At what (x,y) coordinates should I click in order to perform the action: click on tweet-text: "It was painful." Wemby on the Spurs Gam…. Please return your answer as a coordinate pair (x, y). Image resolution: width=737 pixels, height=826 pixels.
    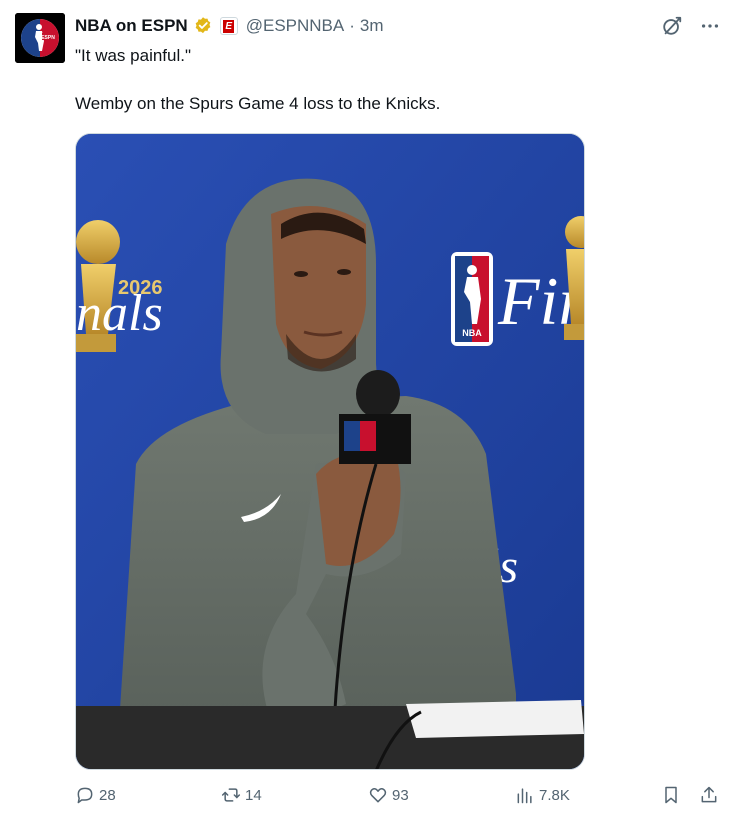
    Looking at the image, I should click on (375, 92).